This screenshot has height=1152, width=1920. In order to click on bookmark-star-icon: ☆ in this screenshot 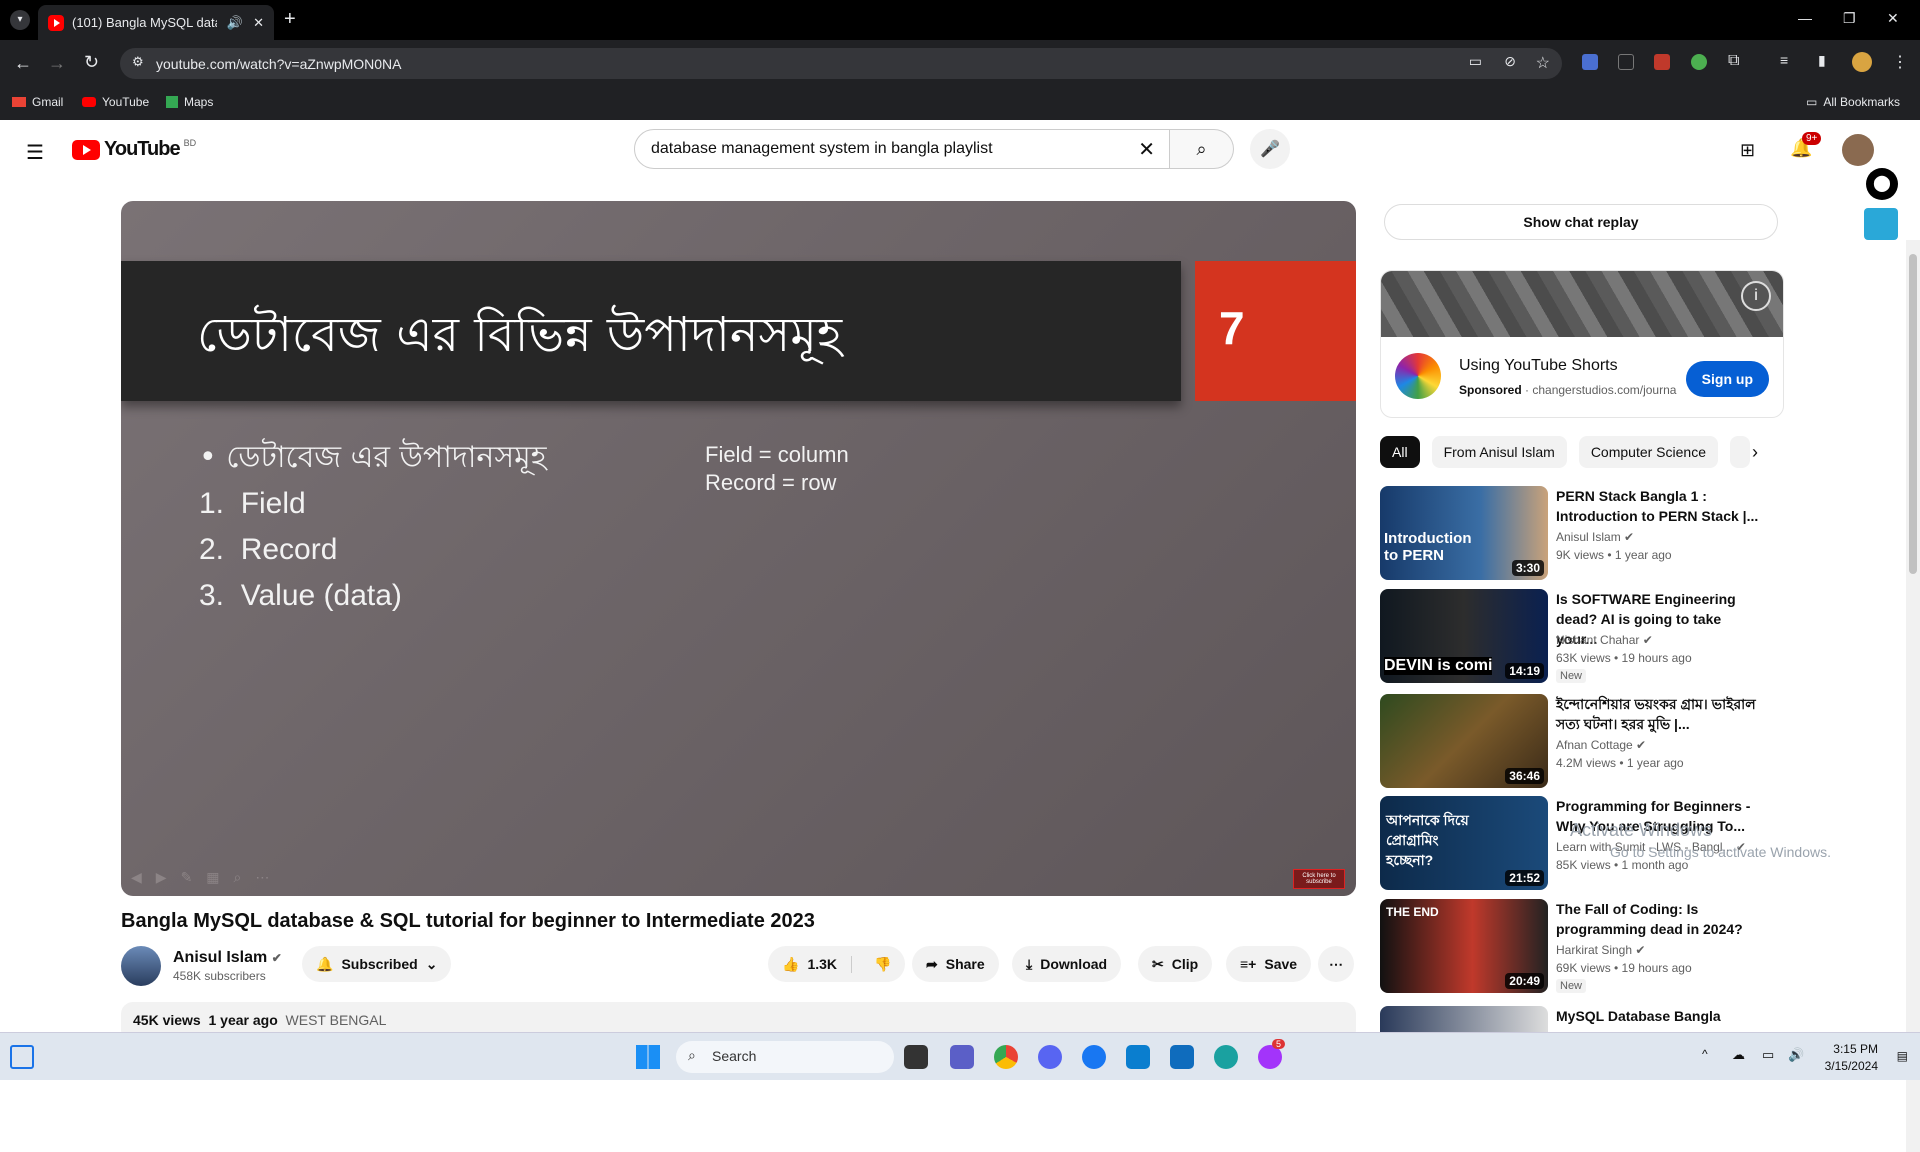, I will do `click(1543, 63)`.